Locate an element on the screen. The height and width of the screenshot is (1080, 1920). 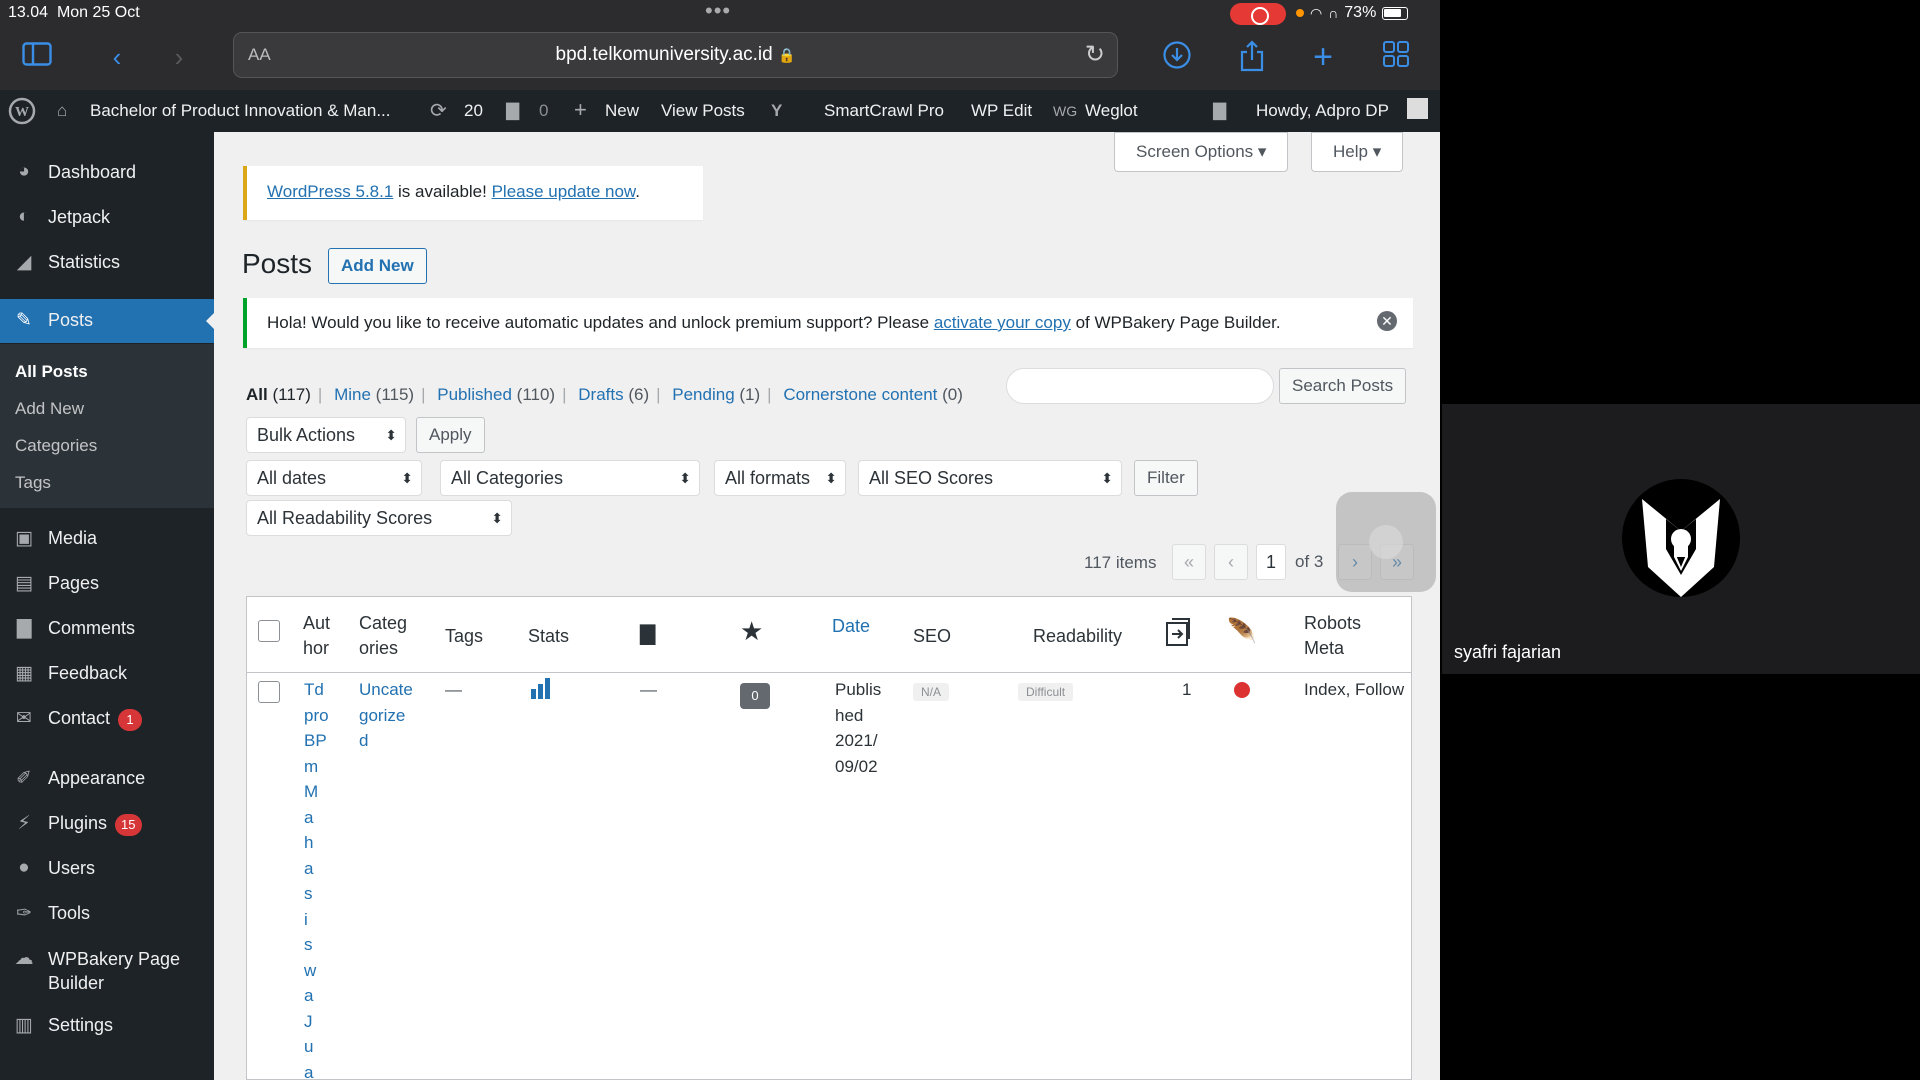
menu-pages: ▤ Pages is located at coordinates (107, 584).